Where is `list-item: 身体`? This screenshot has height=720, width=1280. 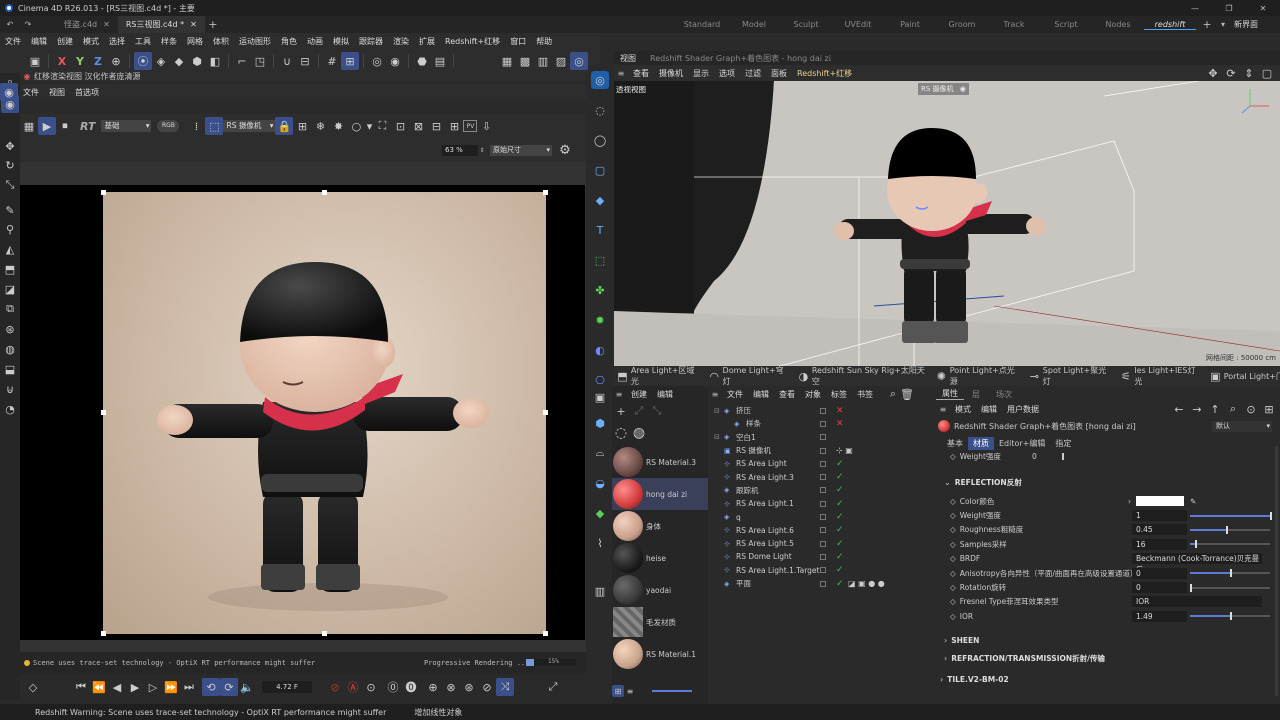 list-item: 身体 is located at coordinates (660, 526).